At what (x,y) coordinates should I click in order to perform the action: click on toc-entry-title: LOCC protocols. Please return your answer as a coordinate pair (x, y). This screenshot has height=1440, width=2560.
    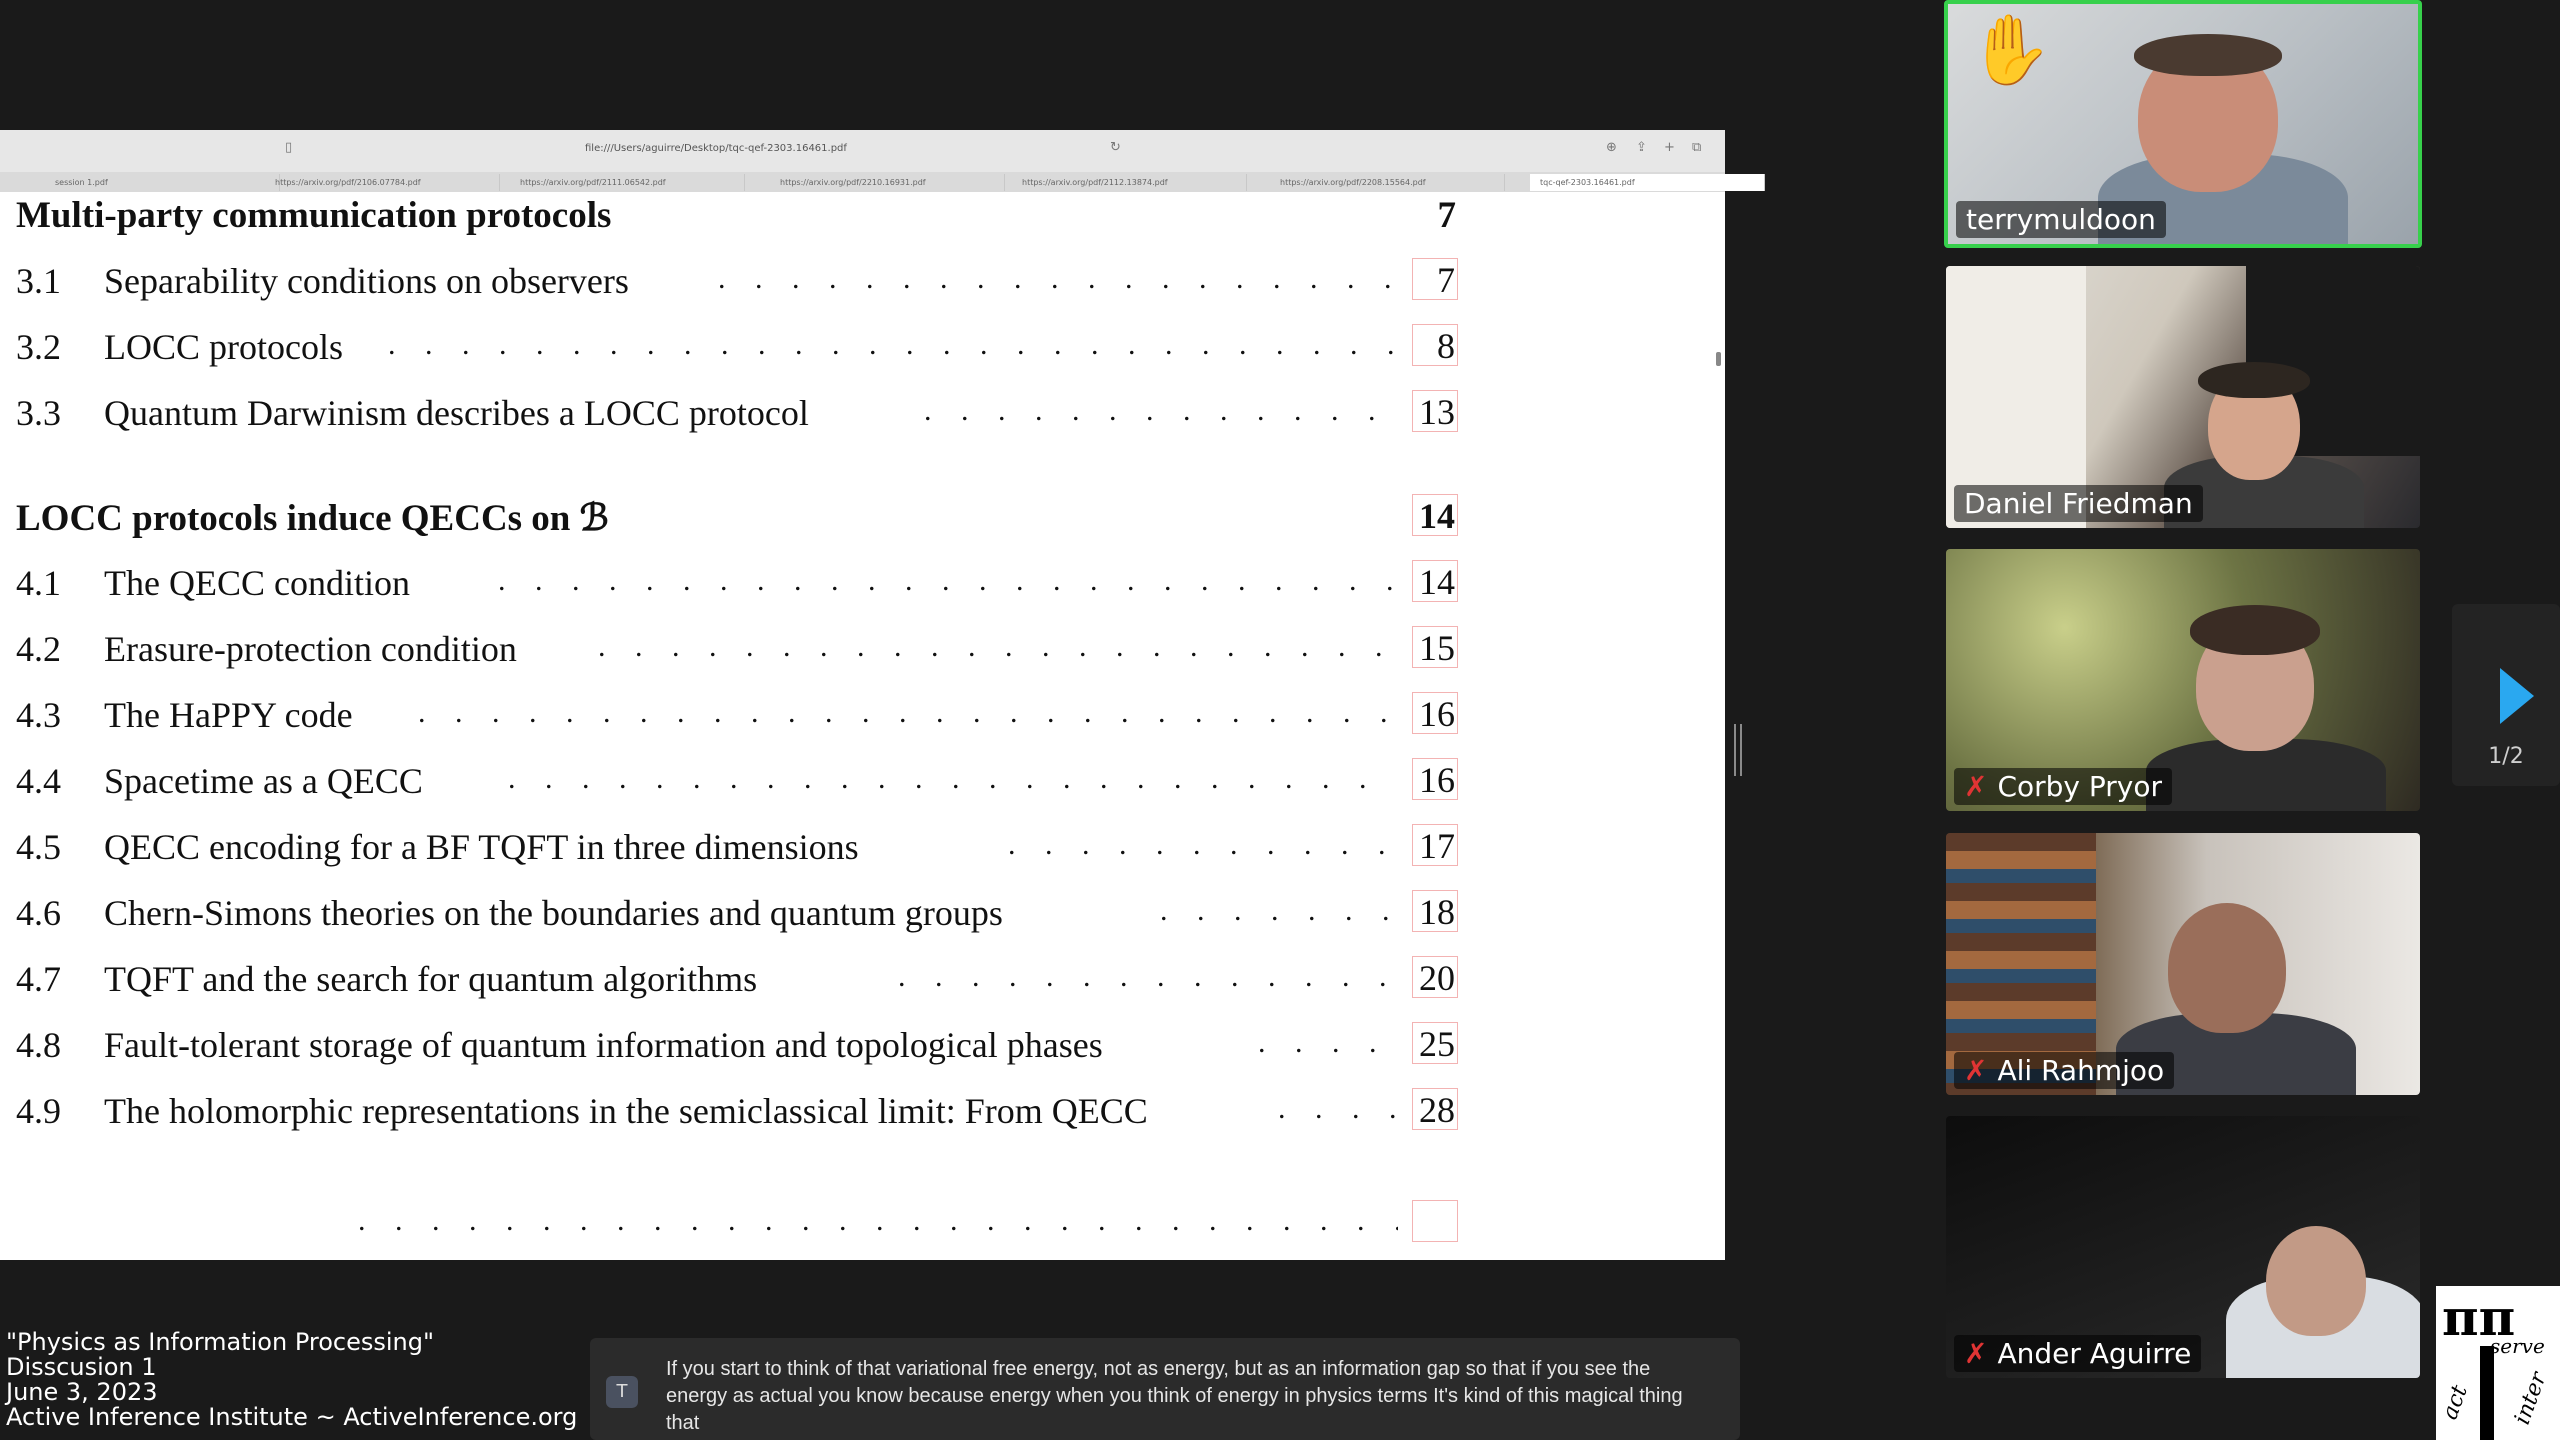
    Looking at the image, I should click on (223, 347).